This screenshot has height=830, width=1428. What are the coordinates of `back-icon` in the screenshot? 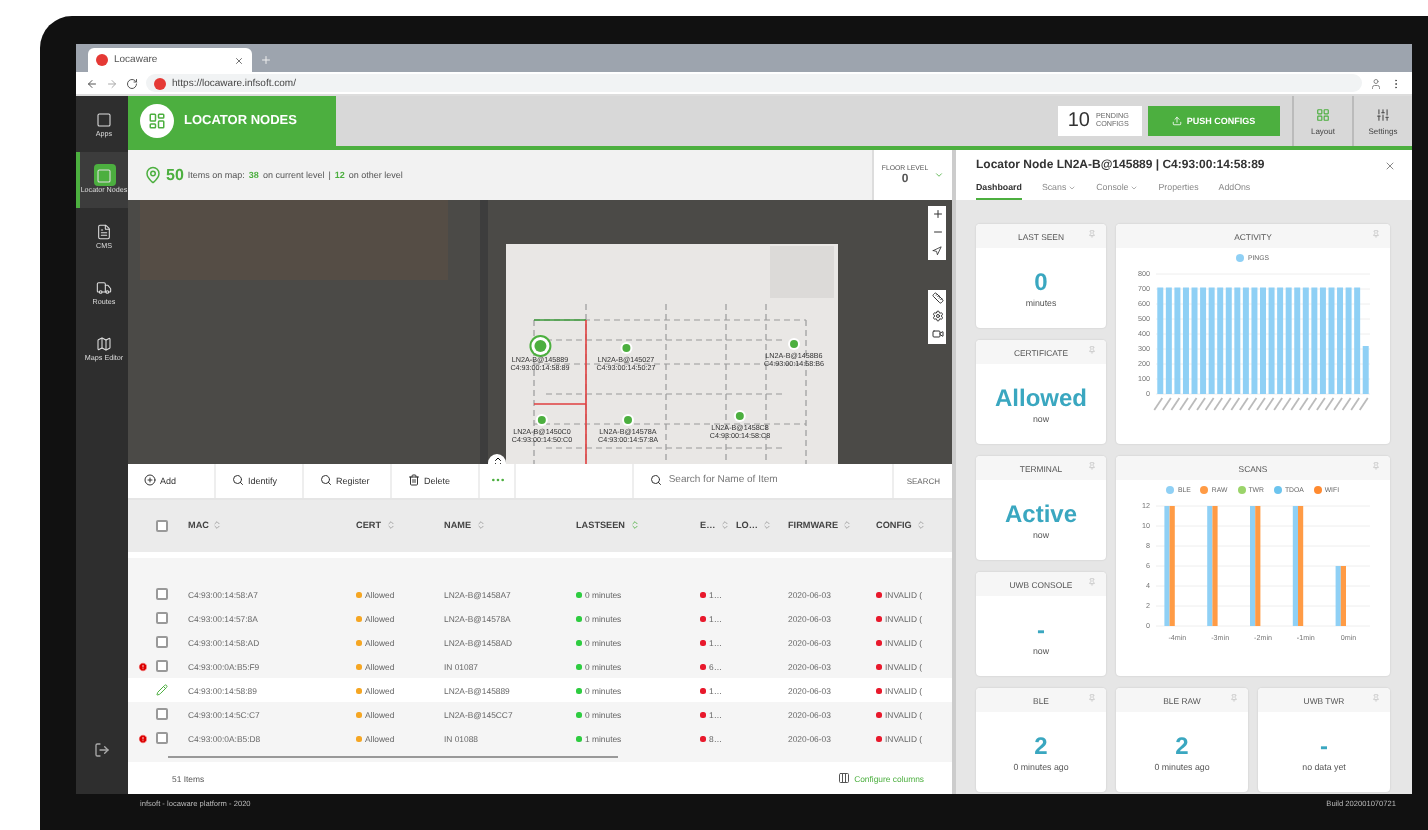 It's located at (92, 83).